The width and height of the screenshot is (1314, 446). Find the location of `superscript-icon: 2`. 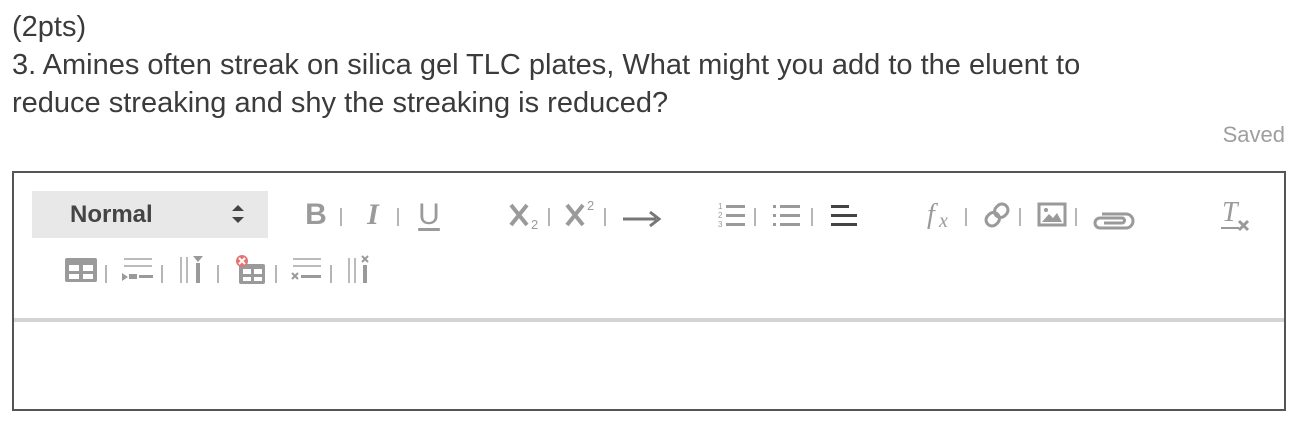

superscript-icon: 2 is located at coordinates (579, 212).